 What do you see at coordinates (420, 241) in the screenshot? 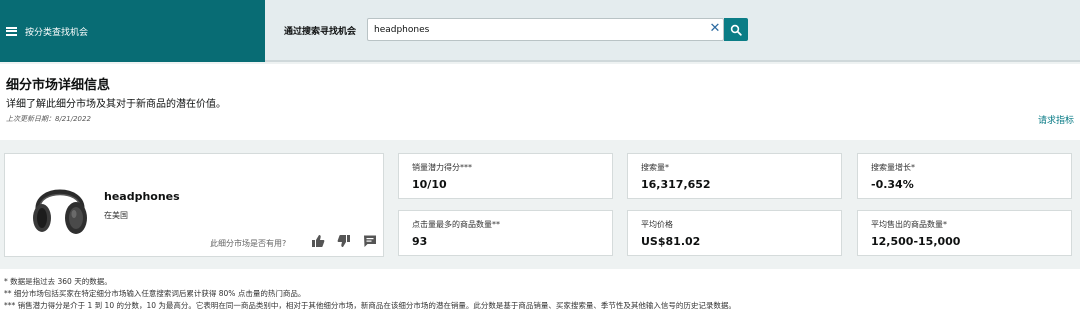
I see `metric-value: 93` at bounding box center [420, 241].